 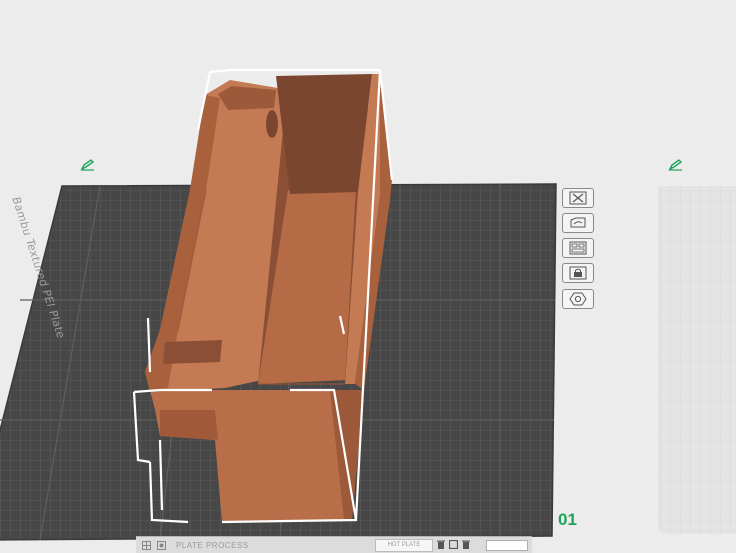 What do you see at coordinates (88, 167) in the screenshot?
I see `edit-plate-name-icon` at bounding box center [88, 167].